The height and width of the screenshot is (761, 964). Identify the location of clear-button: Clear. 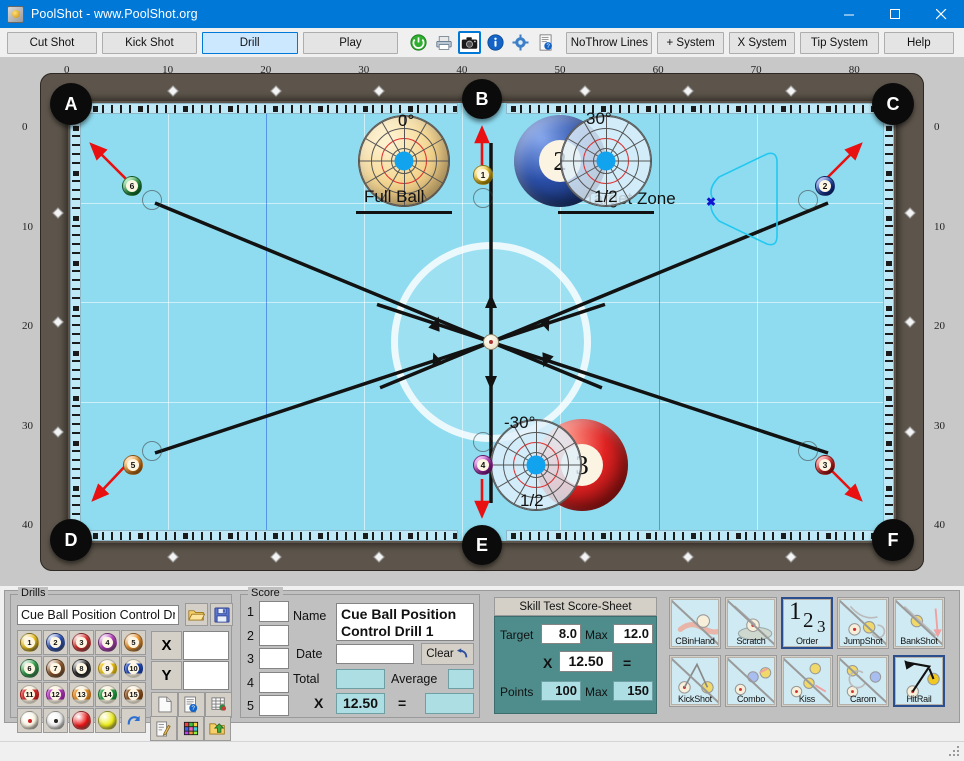
(447, 654).